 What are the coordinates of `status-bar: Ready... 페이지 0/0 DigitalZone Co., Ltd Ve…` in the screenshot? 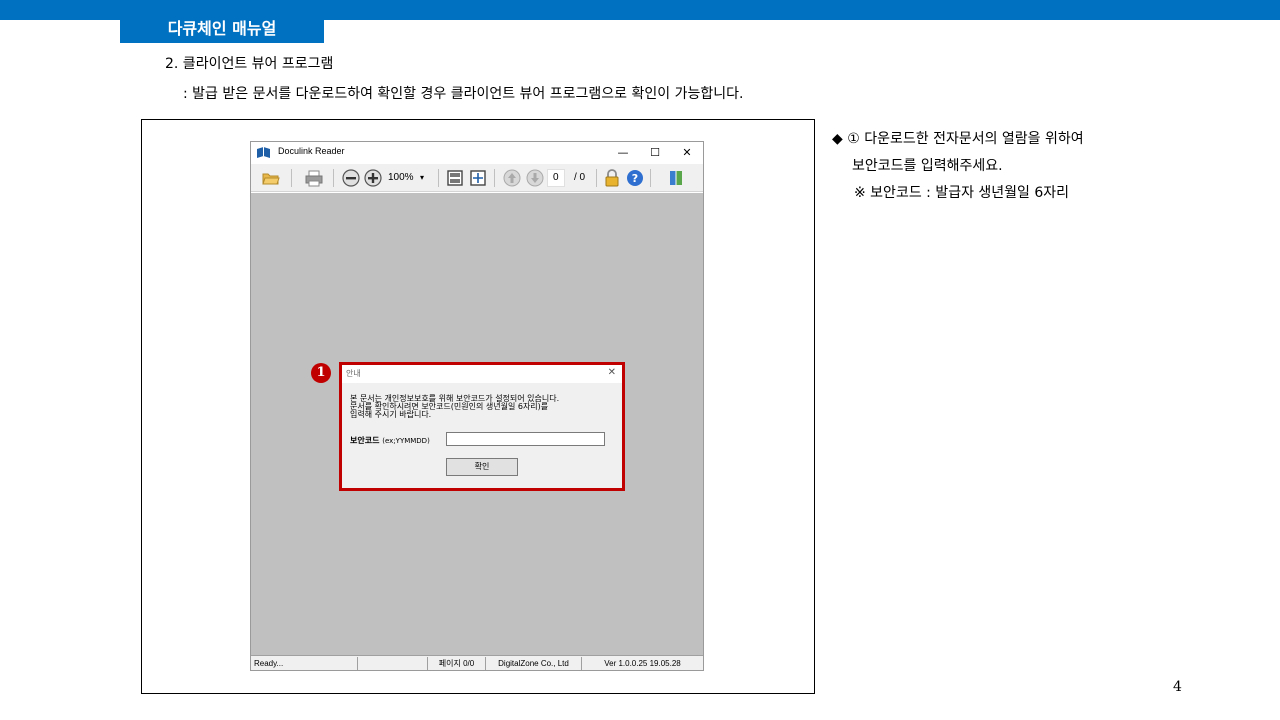 It's located at (477, 662).